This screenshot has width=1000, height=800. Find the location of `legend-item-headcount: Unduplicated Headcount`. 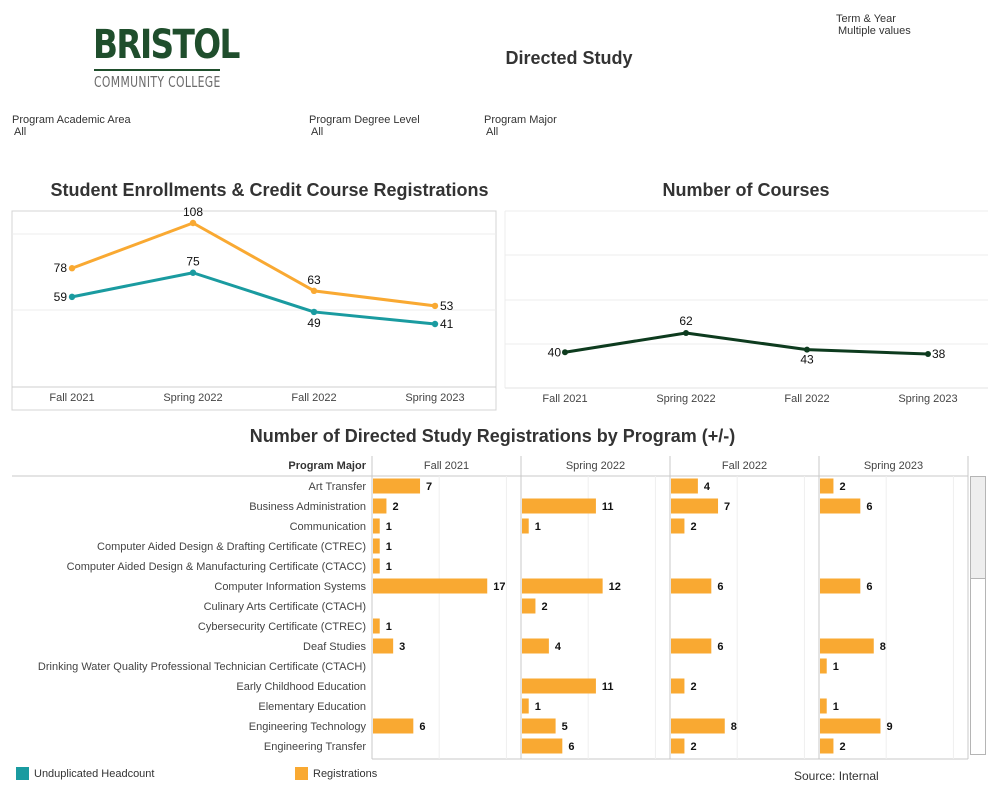

legend-item-headcount: Unduplicated Headcount is located at coordinates (85, 773).